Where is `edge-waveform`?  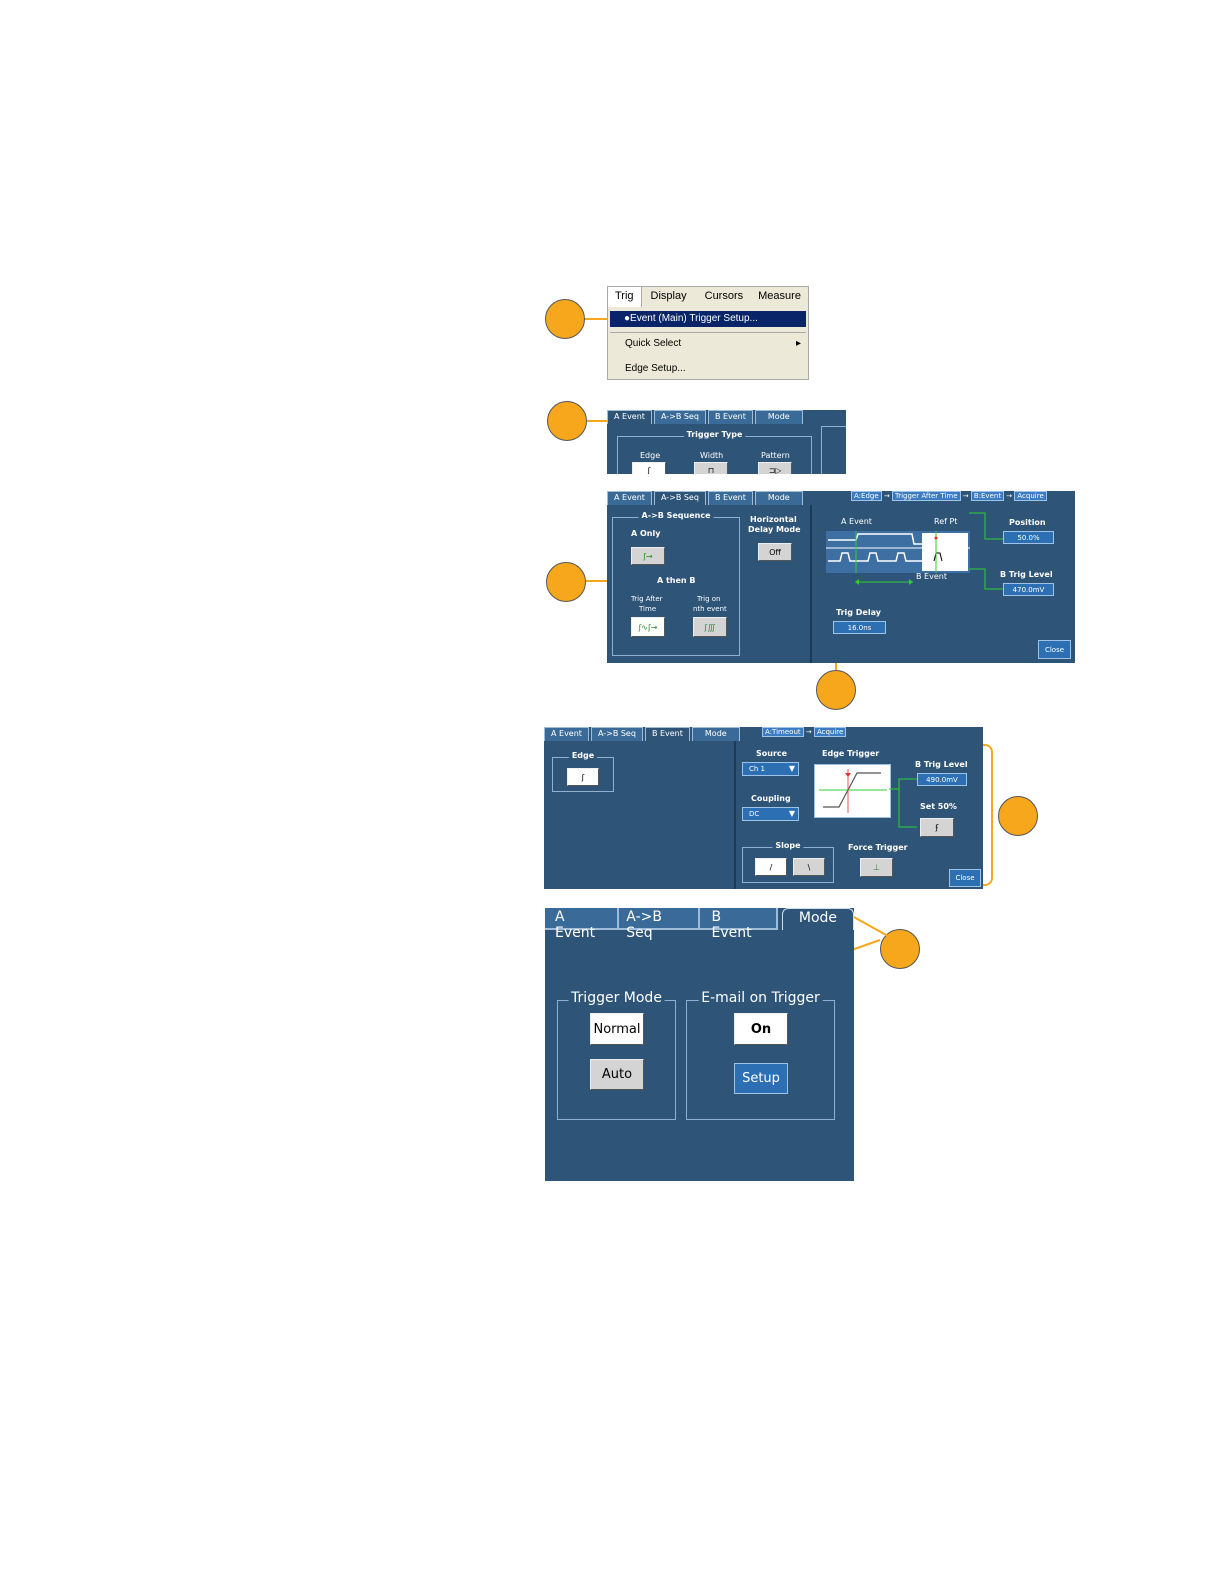
edge-waveform is located at coordinates (853, 791).